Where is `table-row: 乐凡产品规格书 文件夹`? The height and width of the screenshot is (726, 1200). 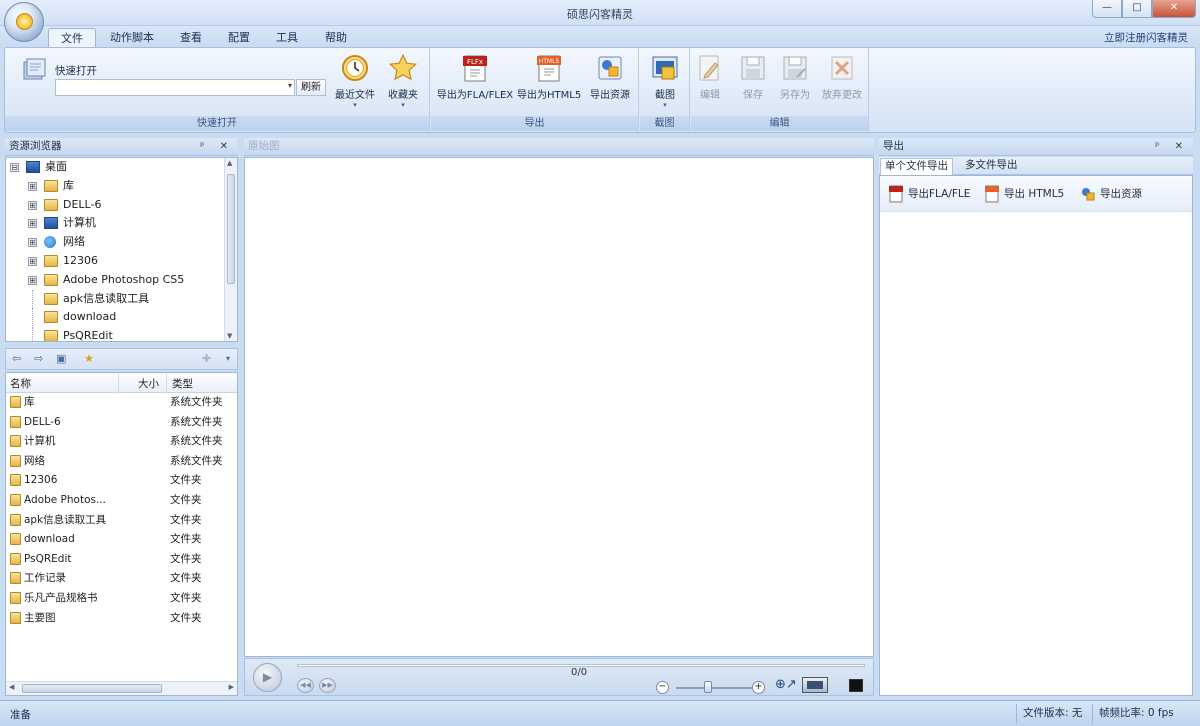
table-row: 乐凡产品规格书 文件夹 is located at coordinates (121, 599).